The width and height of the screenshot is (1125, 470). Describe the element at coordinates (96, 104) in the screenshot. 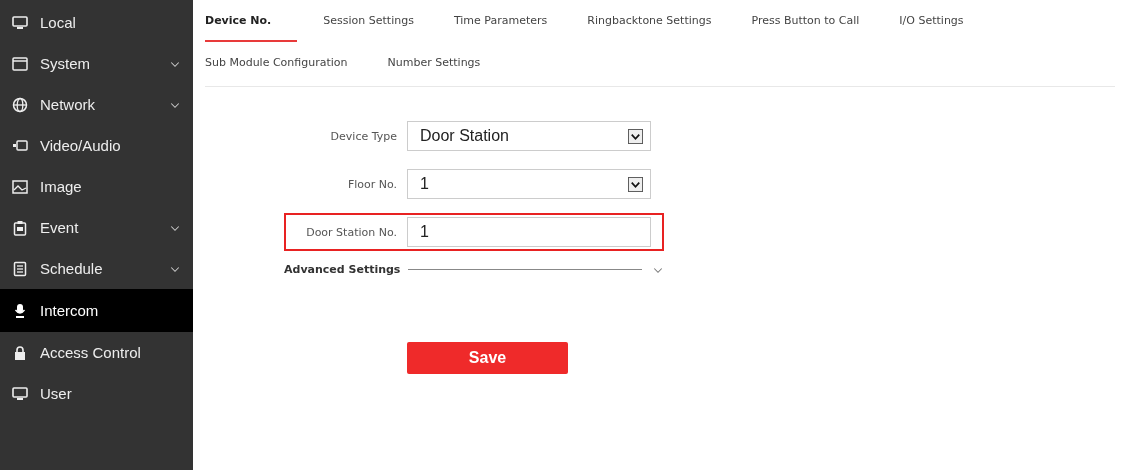

I see `sidebar-item: Network` at that location.